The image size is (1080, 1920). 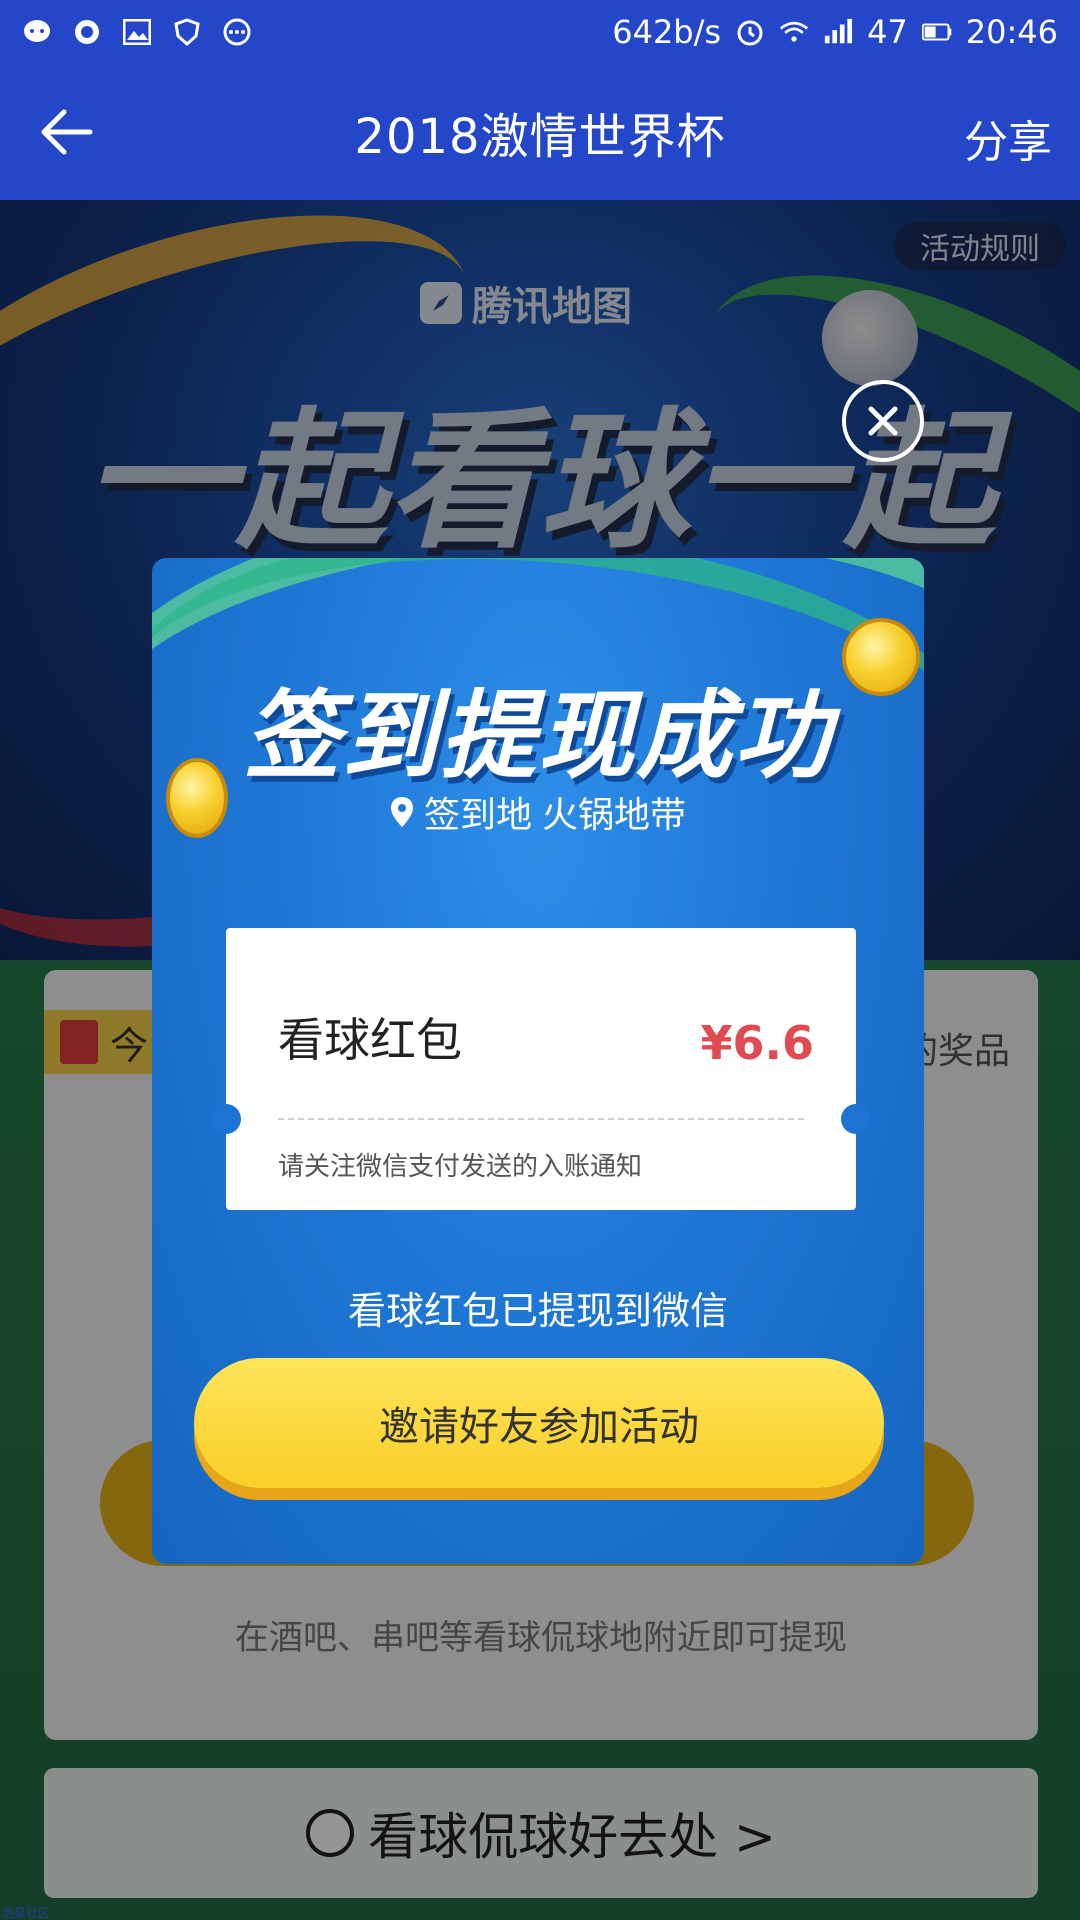 I want to click on modal-heading: 签到提现成功, so click(x=538, y=736).